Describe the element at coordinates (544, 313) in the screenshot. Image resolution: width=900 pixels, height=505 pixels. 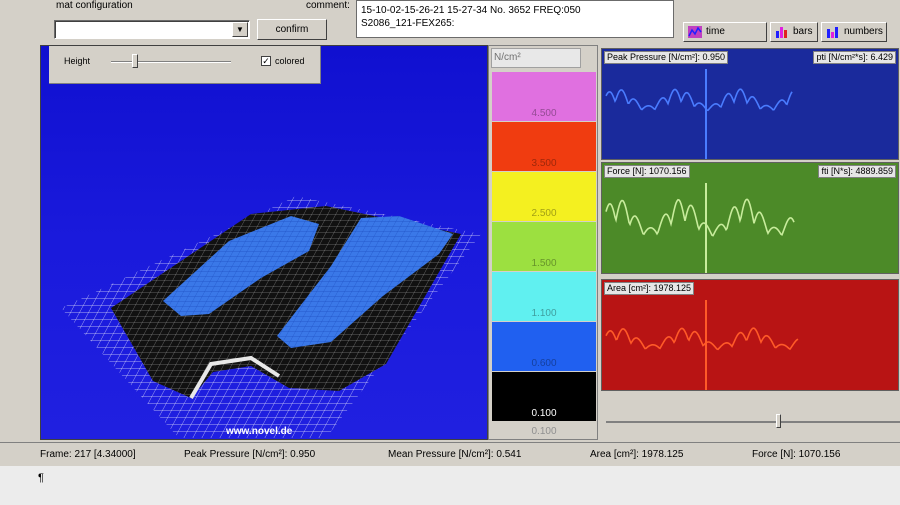
I see `legend-band-value: 1.100` at that location.